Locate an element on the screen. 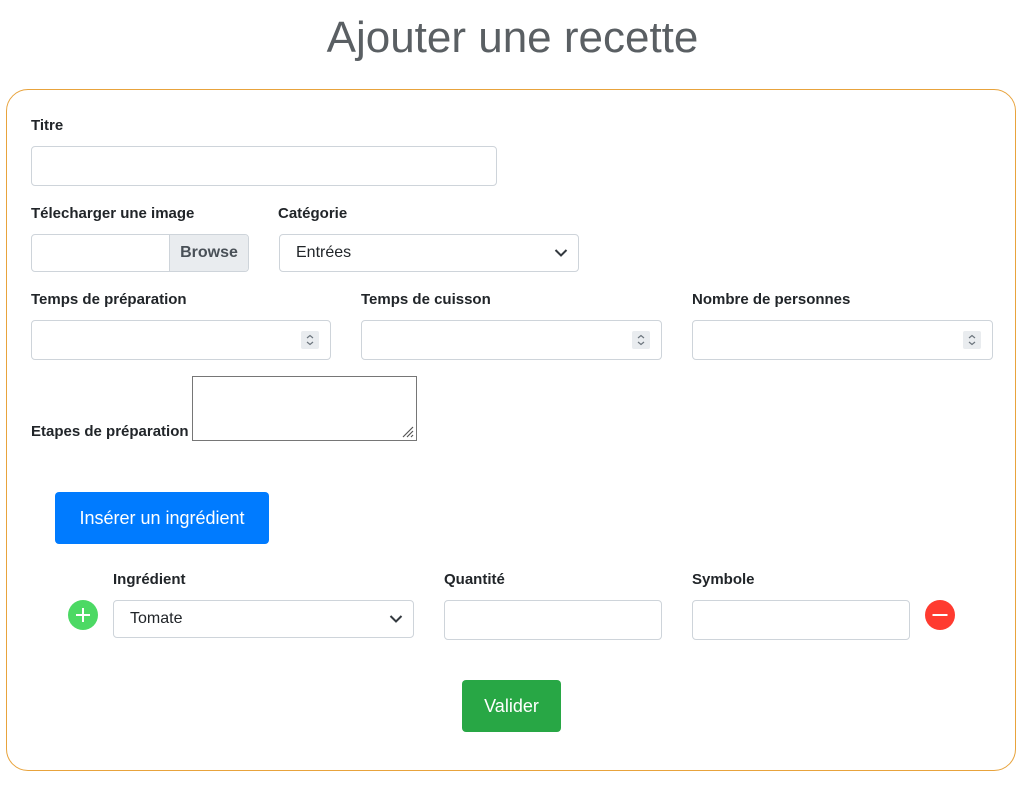  categorie-selected-value: Entrées is located at coordinates (324, 252).